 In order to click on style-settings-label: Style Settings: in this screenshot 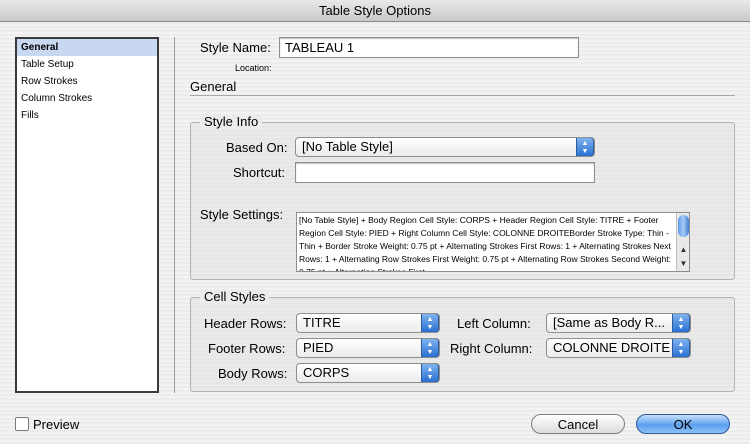, I will do `click(242, 214)`.